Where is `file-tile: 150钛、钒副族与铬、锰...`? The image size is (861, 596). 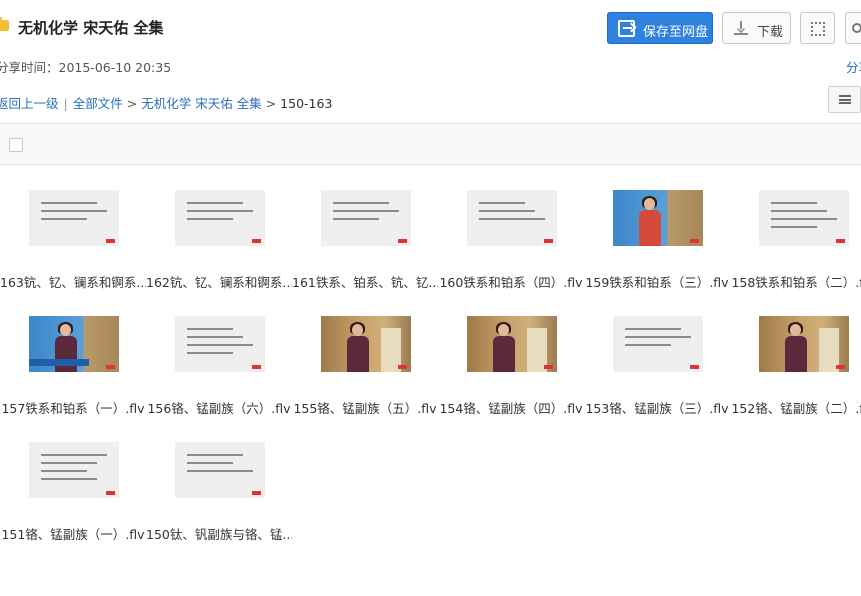
file-tile: 150钛、钒副族与铬、锰... is located at coordinates (219, 497).